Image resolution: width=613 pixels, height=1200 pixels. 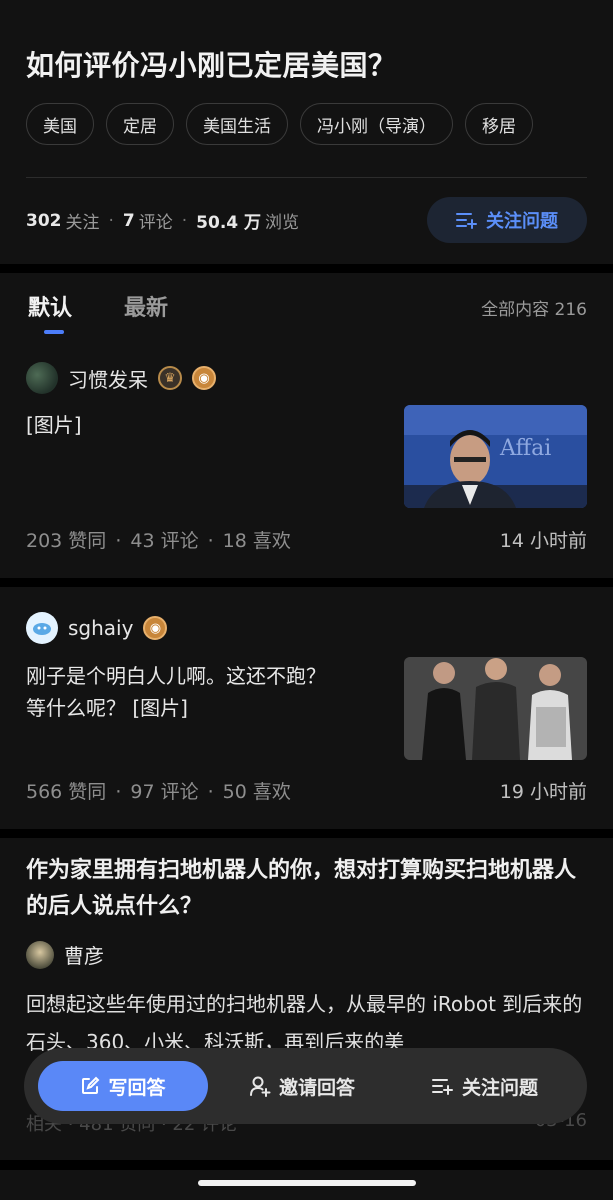 What do you see at coordinates (60, 124) in the screenshot?
I see `topic-tag: 美国` at bounding box center [60, 124].